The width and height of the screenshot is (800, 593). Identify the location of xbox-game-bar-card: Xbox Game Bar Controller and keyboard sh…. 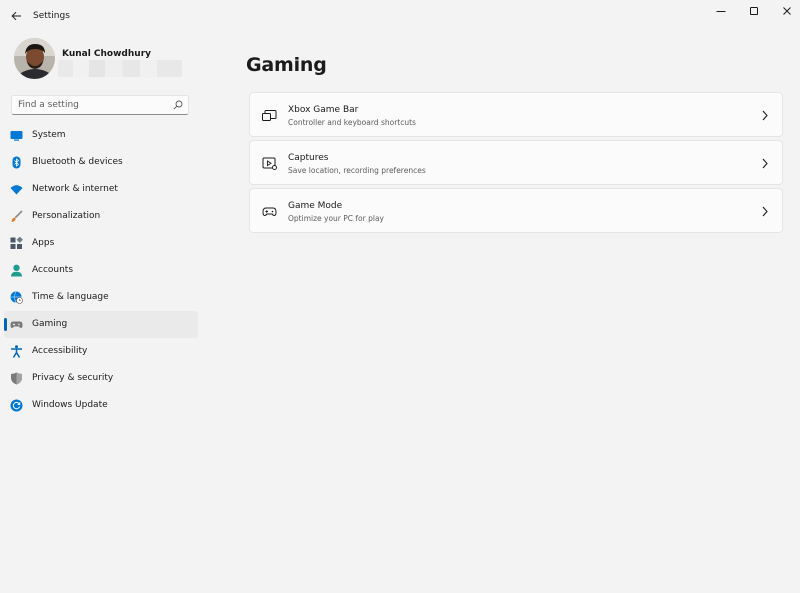
(516, 114).